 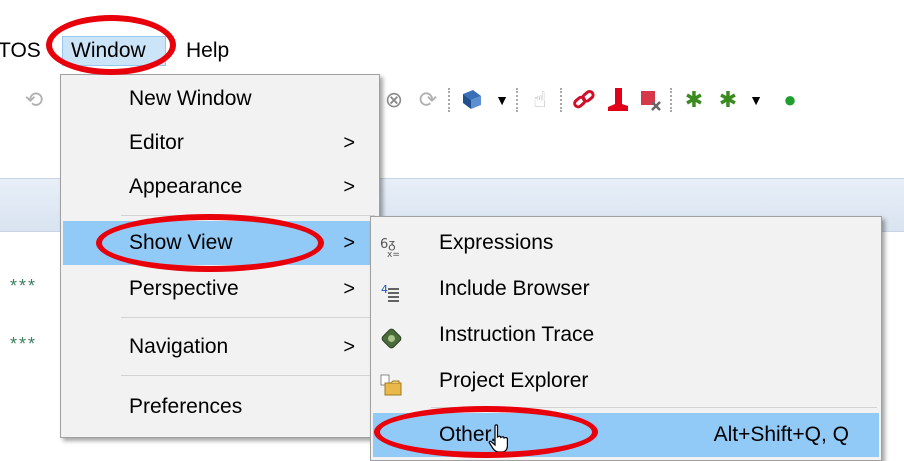 What do you see at coordinates (394, 100) in the screenshot?
I see `toolbar-glasses-icon: ⊗` at bounding box center [394, 100].